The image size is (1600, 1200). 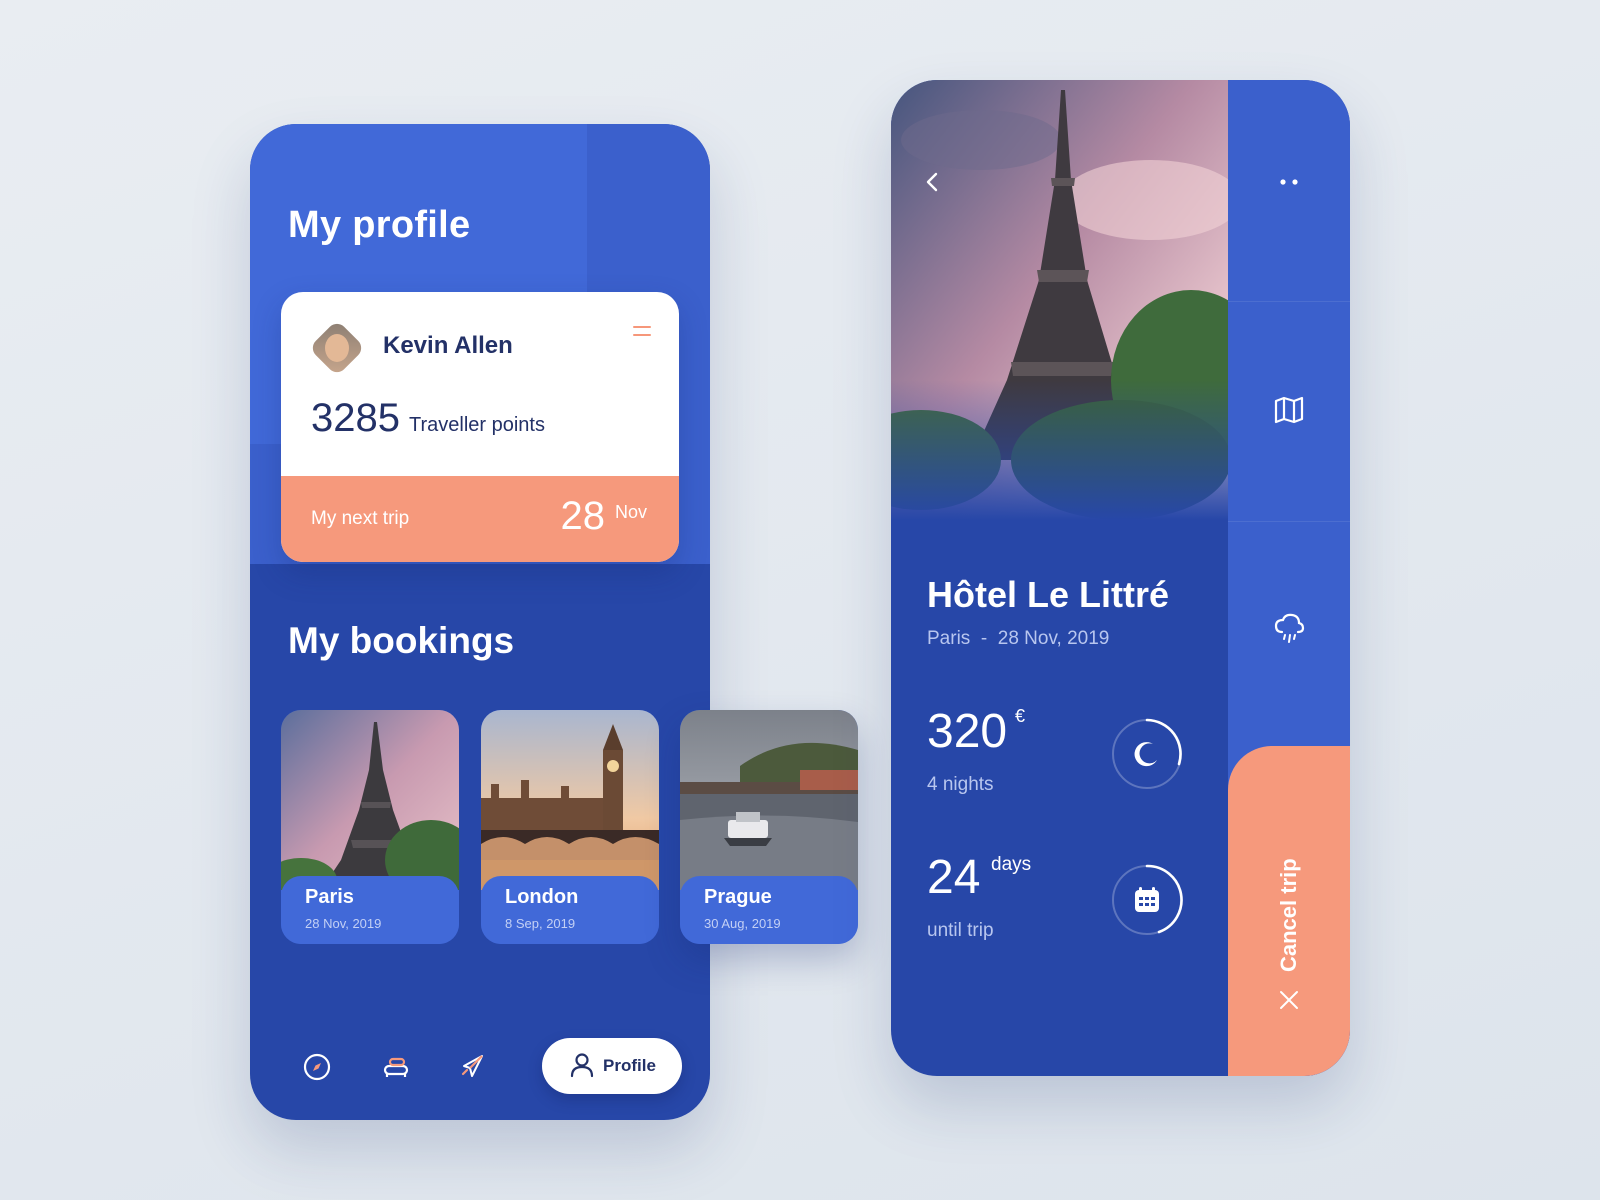 I want to click on back-arrow-icon, so click(x=933, y=182).